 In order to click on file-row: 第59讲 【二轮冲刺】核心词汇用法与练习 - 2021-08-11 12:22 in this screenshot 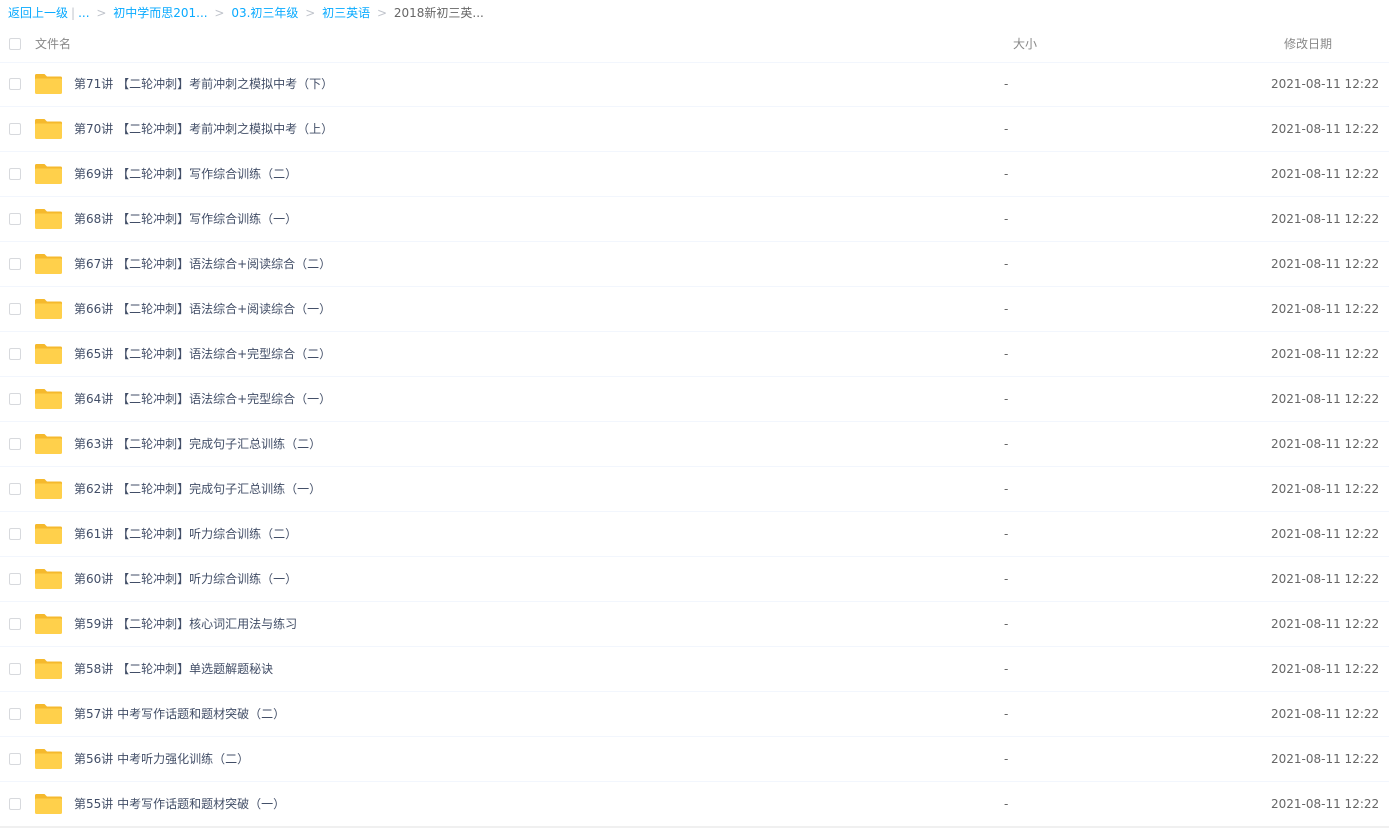, I will do `click(694, 624)`.